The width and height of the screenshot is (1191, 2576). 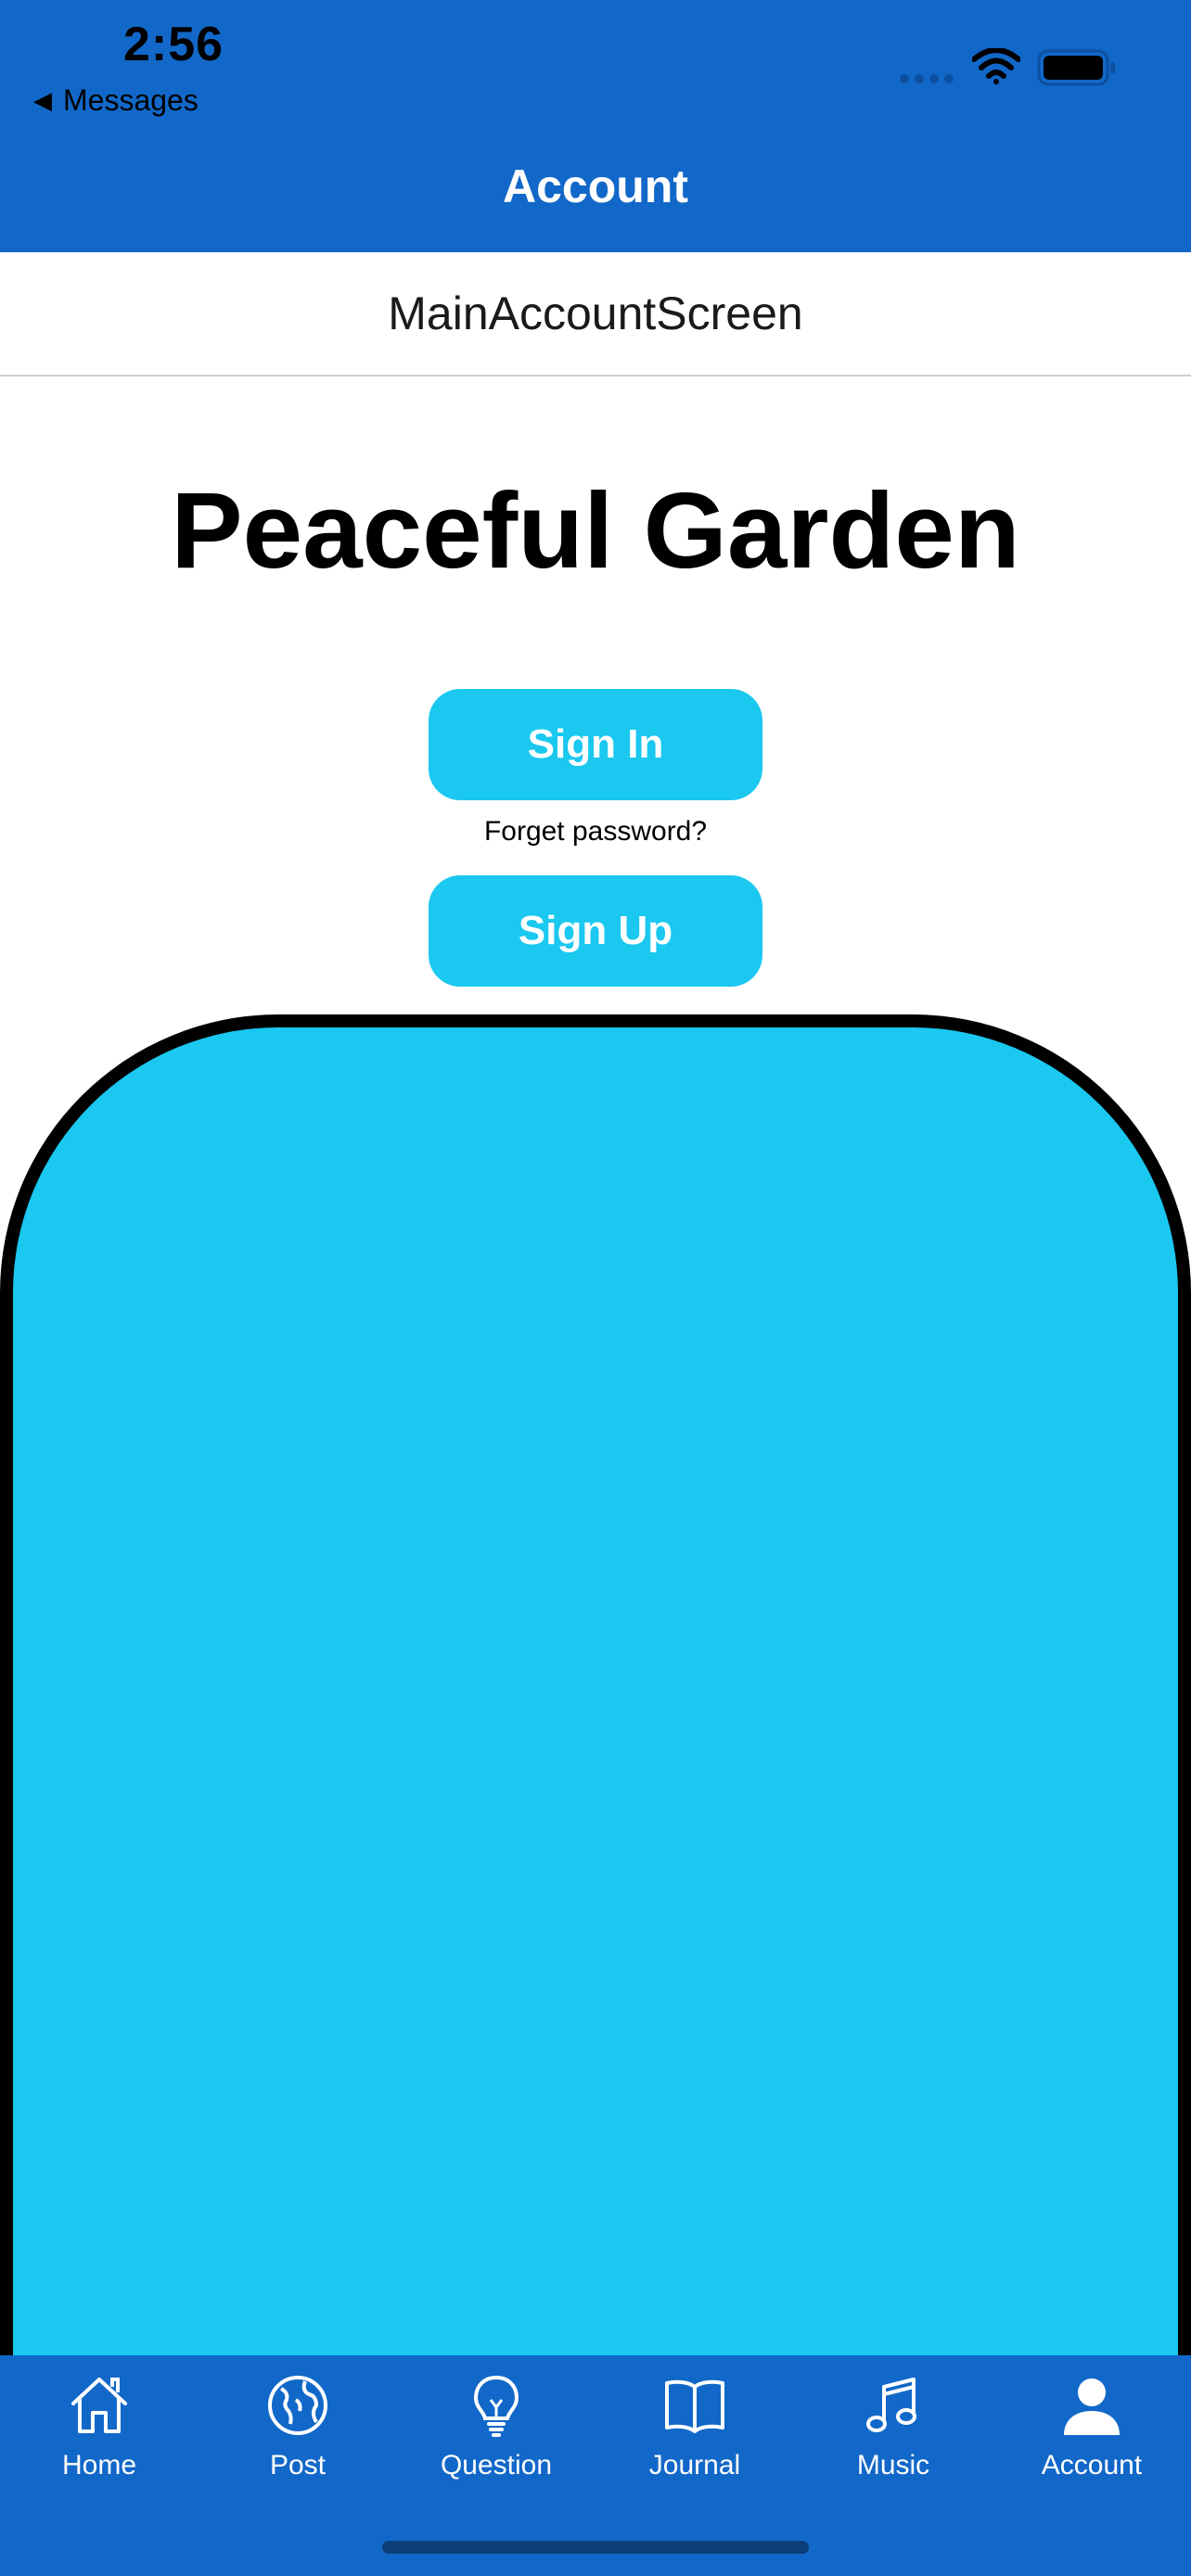 What do you see at coordinates (99, 2465) in the screenshot?
I see `tab-home-label: Home` at bounding box center [99, 2465].